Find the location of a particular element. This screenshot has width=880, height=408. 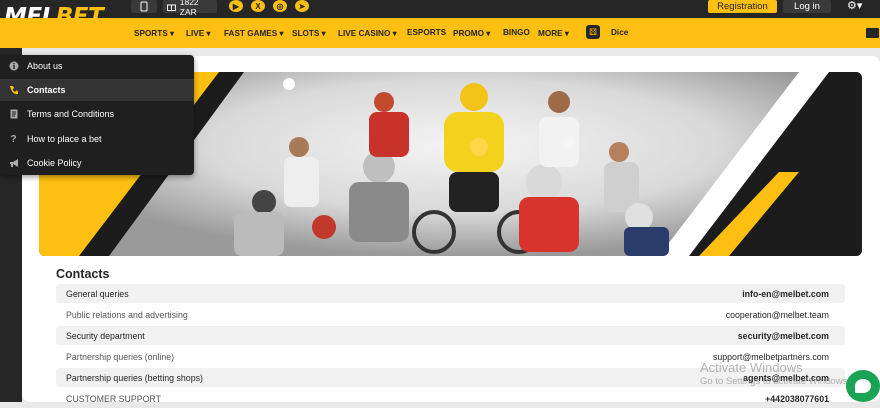

nav-esports: ESPORTS is located at coordinates (426, 32).